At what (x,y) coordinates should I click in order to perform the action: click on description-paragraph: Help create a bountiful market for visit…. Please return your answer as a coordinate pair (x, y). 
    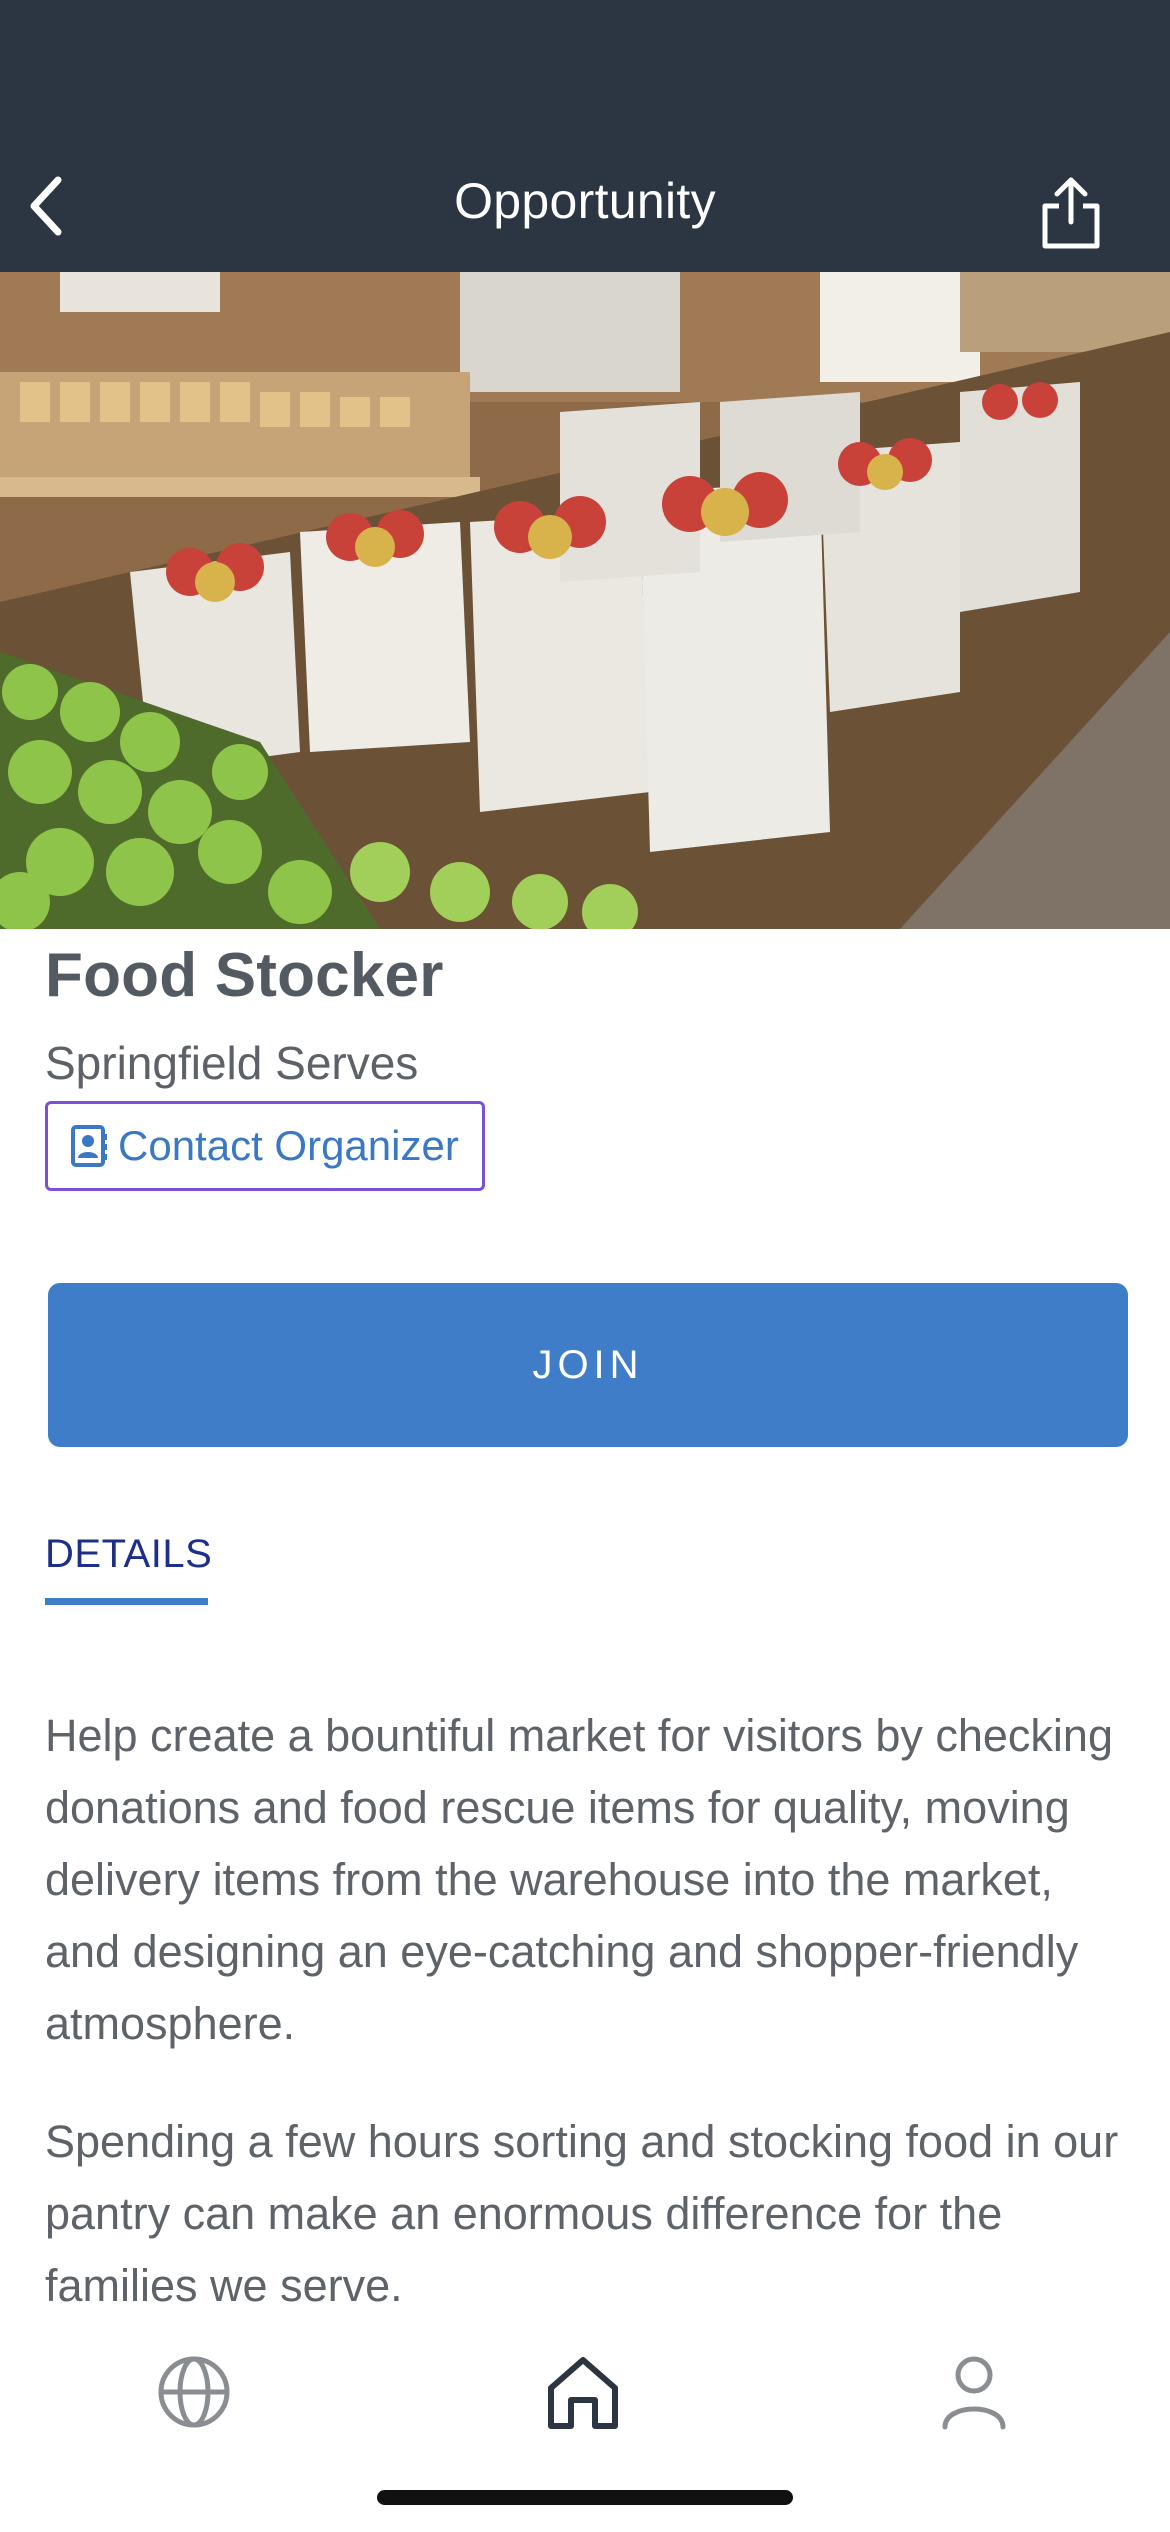
    Looking at the image, I should click on (579, 1879).